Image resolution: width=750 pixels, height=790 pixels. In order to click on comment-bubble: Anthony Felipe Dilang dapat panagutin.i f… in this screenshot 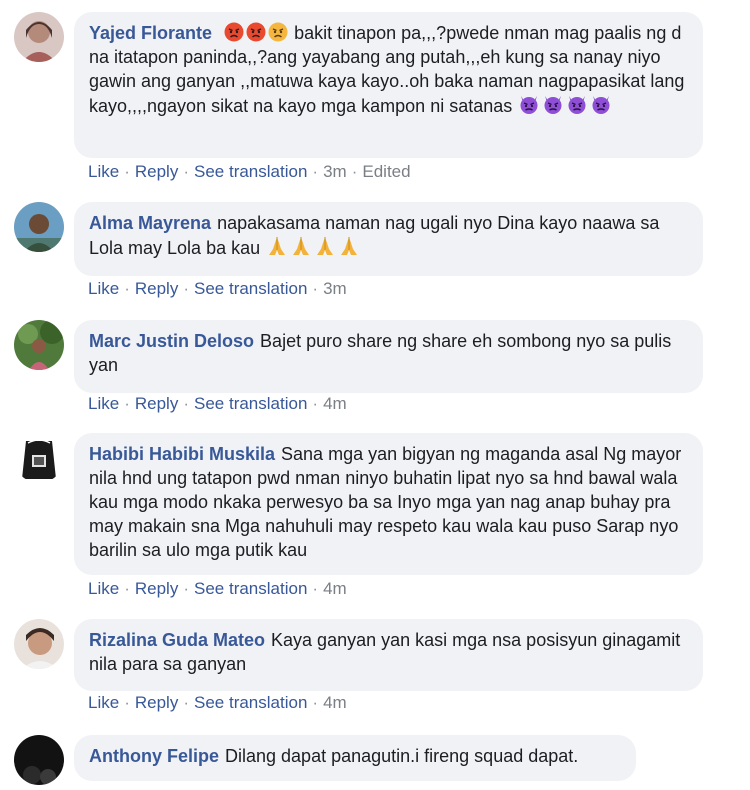, I will do `click(355, 758)`.